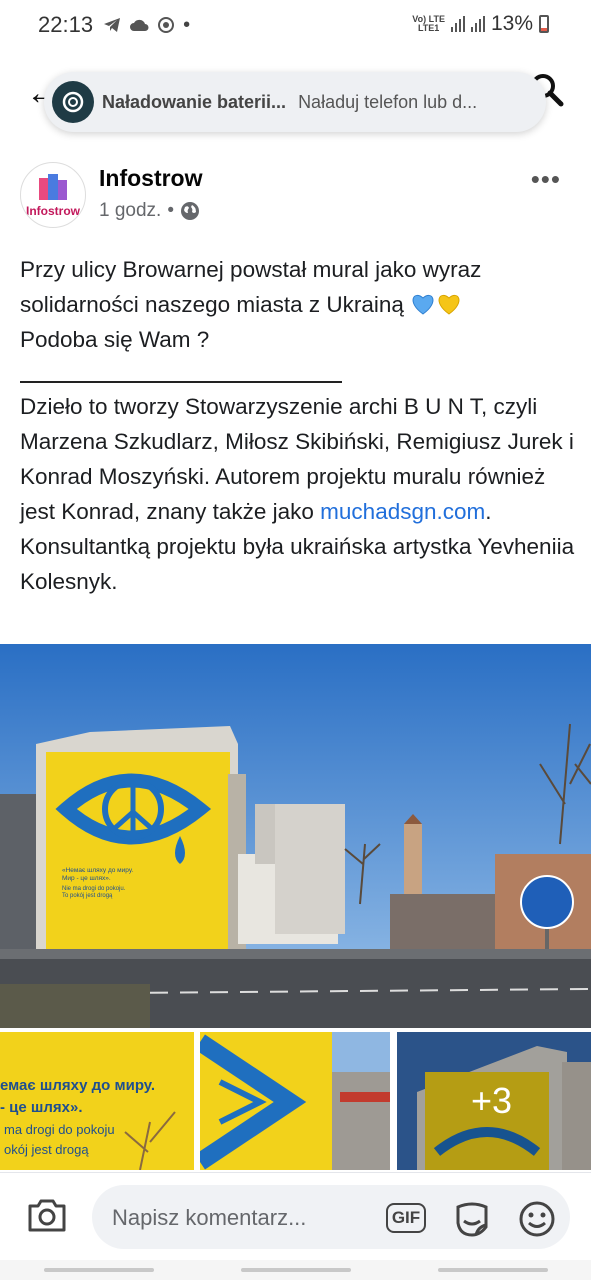 The height and width of the screenshot is (1280, 591). I want to click on page-avatar: Infostrow, so click(53, 195).